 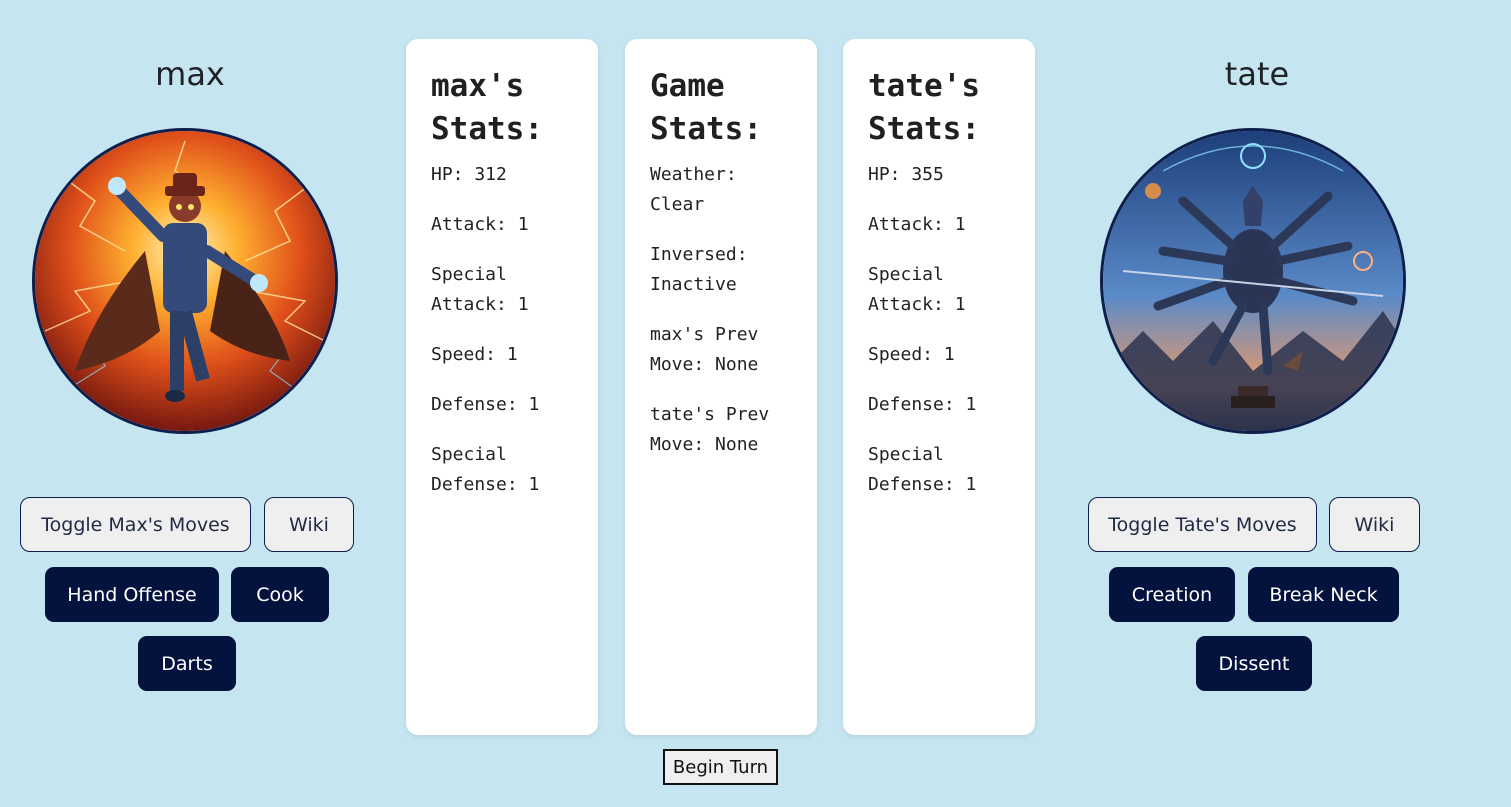 What do you see at coordinates (706, 107) in the screenshot?
I see `game-stats-title: Game Stats:` at bounding box center [706, 107].